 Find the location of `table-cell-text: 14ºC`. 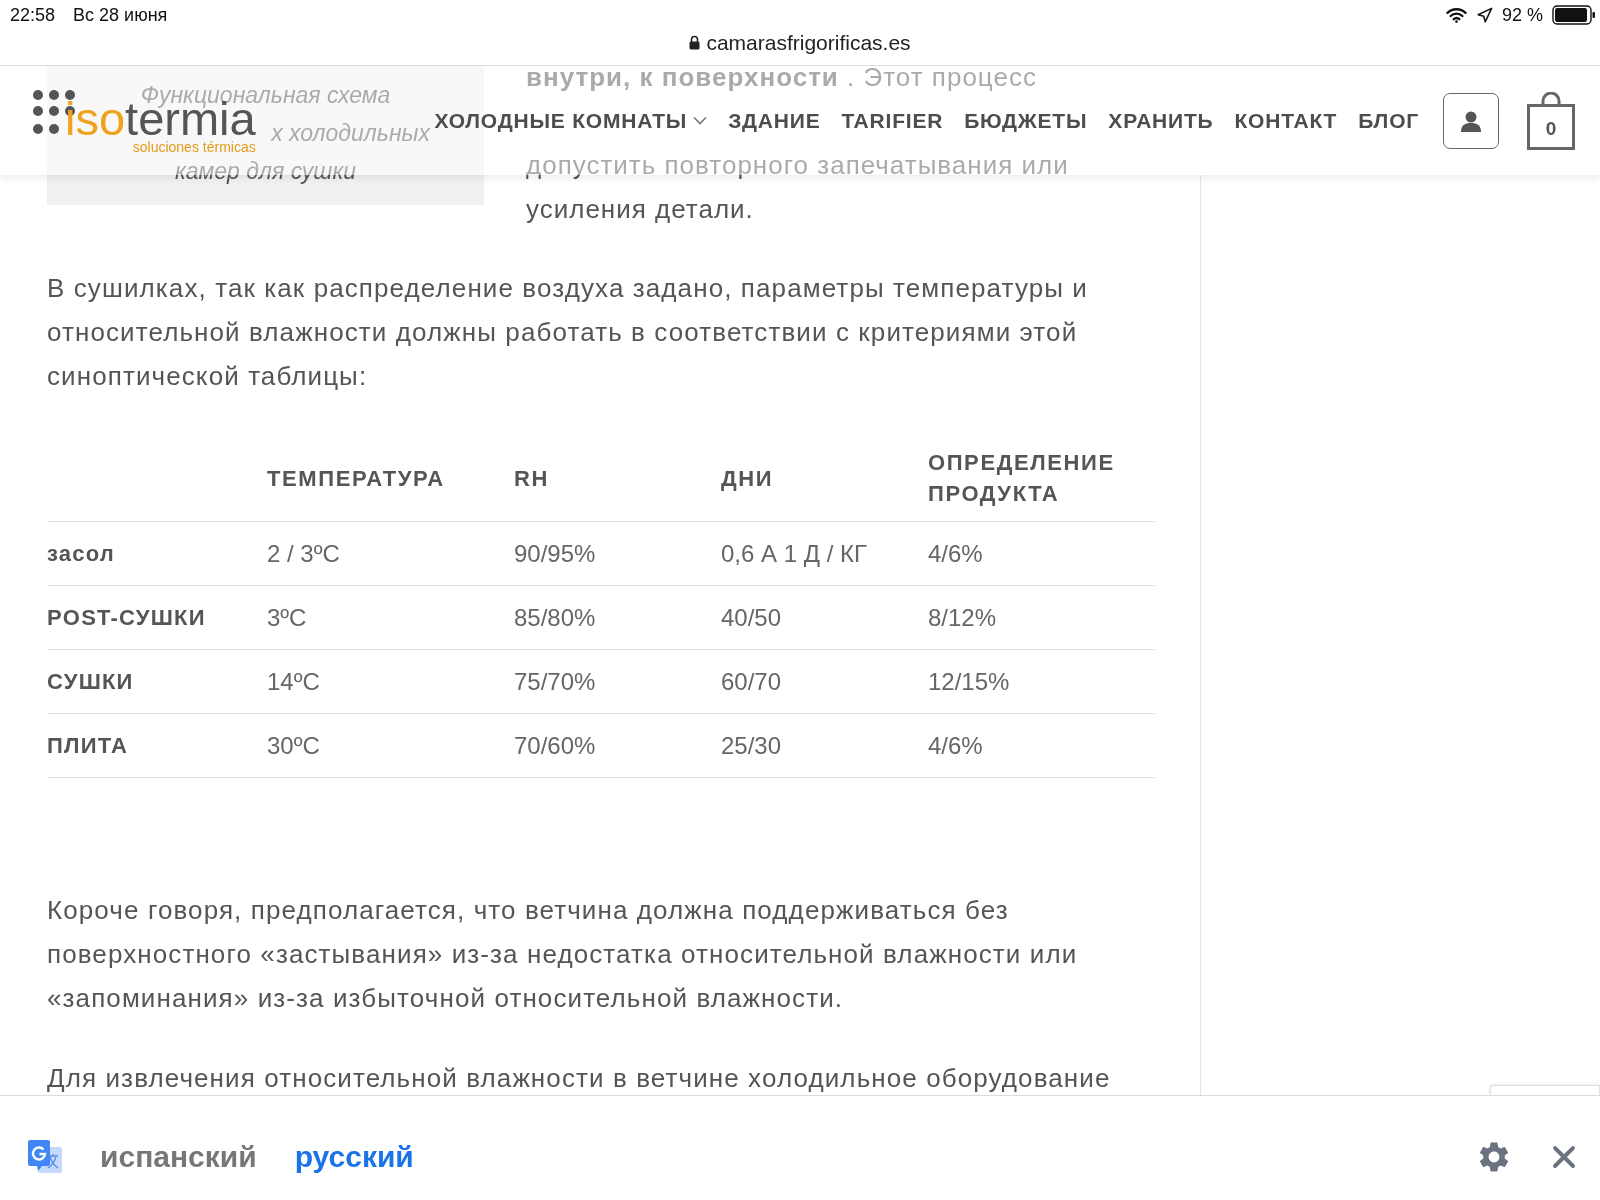

table-cell-text: 14ºC is located at coordinates (294, 681).